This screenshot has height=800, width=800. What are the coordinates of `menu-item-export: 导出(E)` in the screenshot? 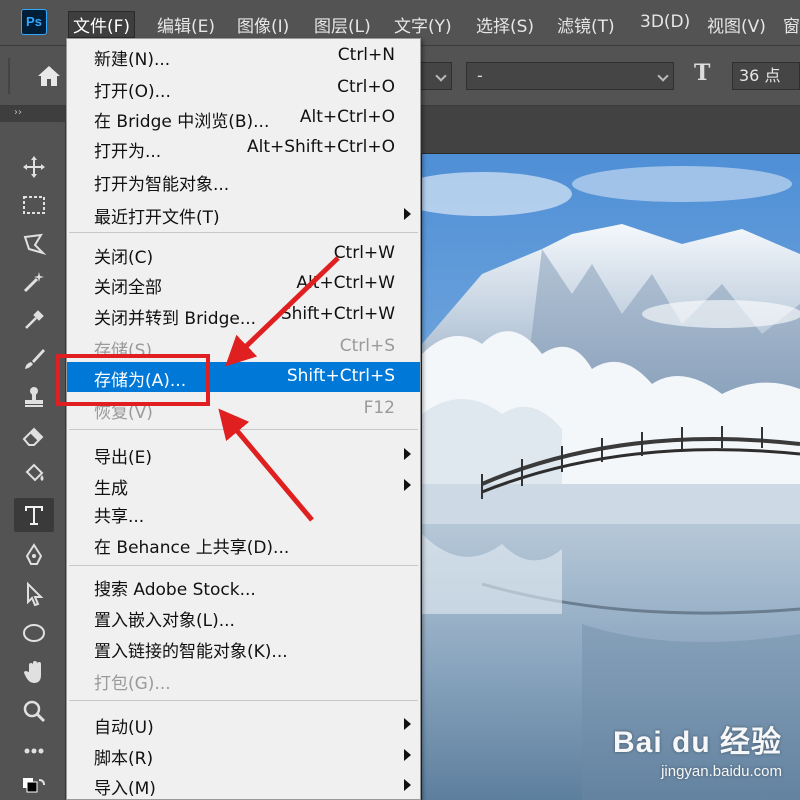 It's located at (243, 454).